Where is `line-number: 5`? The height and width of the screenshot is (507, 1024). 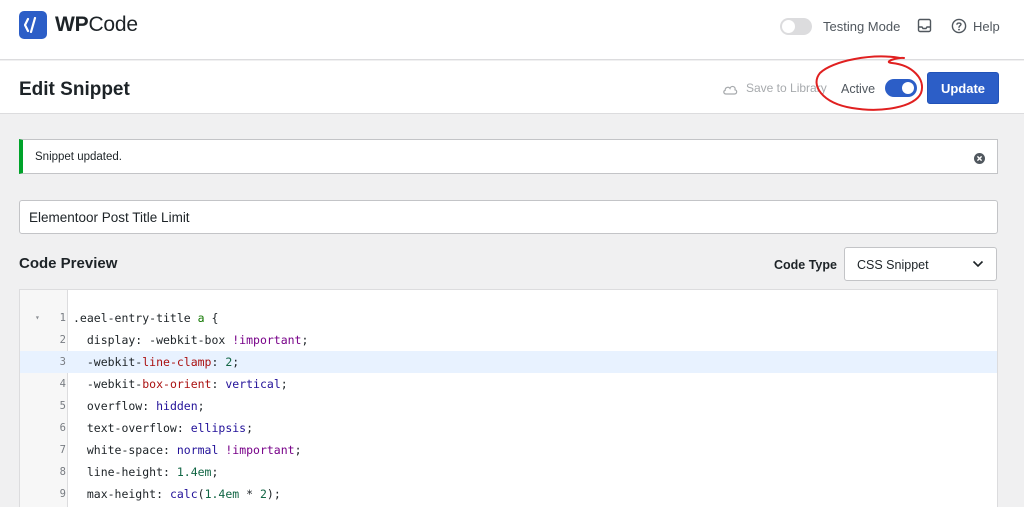
line-number: 5 is located at coordinates (62, 406).